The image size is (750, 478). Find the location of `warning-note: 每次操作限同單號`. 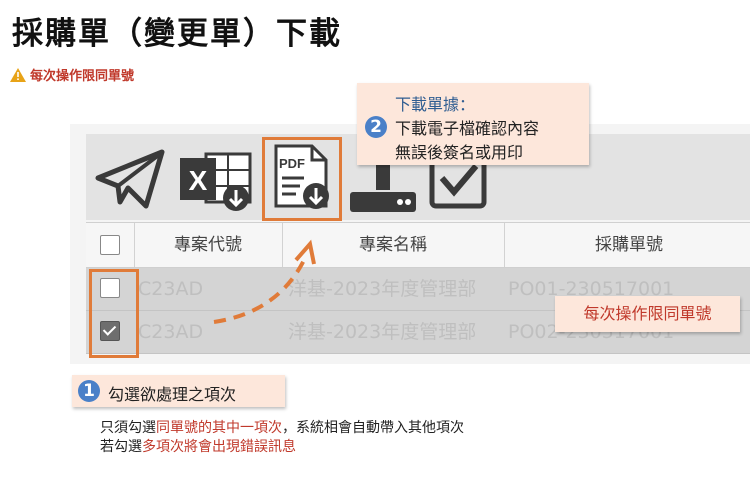

warning-note: 每次操作限同單號 is located at coordinates (72, 74).